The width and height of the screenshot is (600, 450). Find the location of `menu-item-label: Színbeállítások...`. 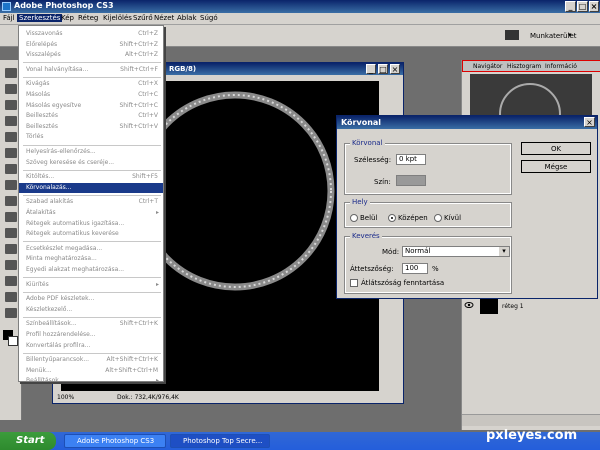

menu-item-label: Színbeállítások... is located at coordinates (51, 324).